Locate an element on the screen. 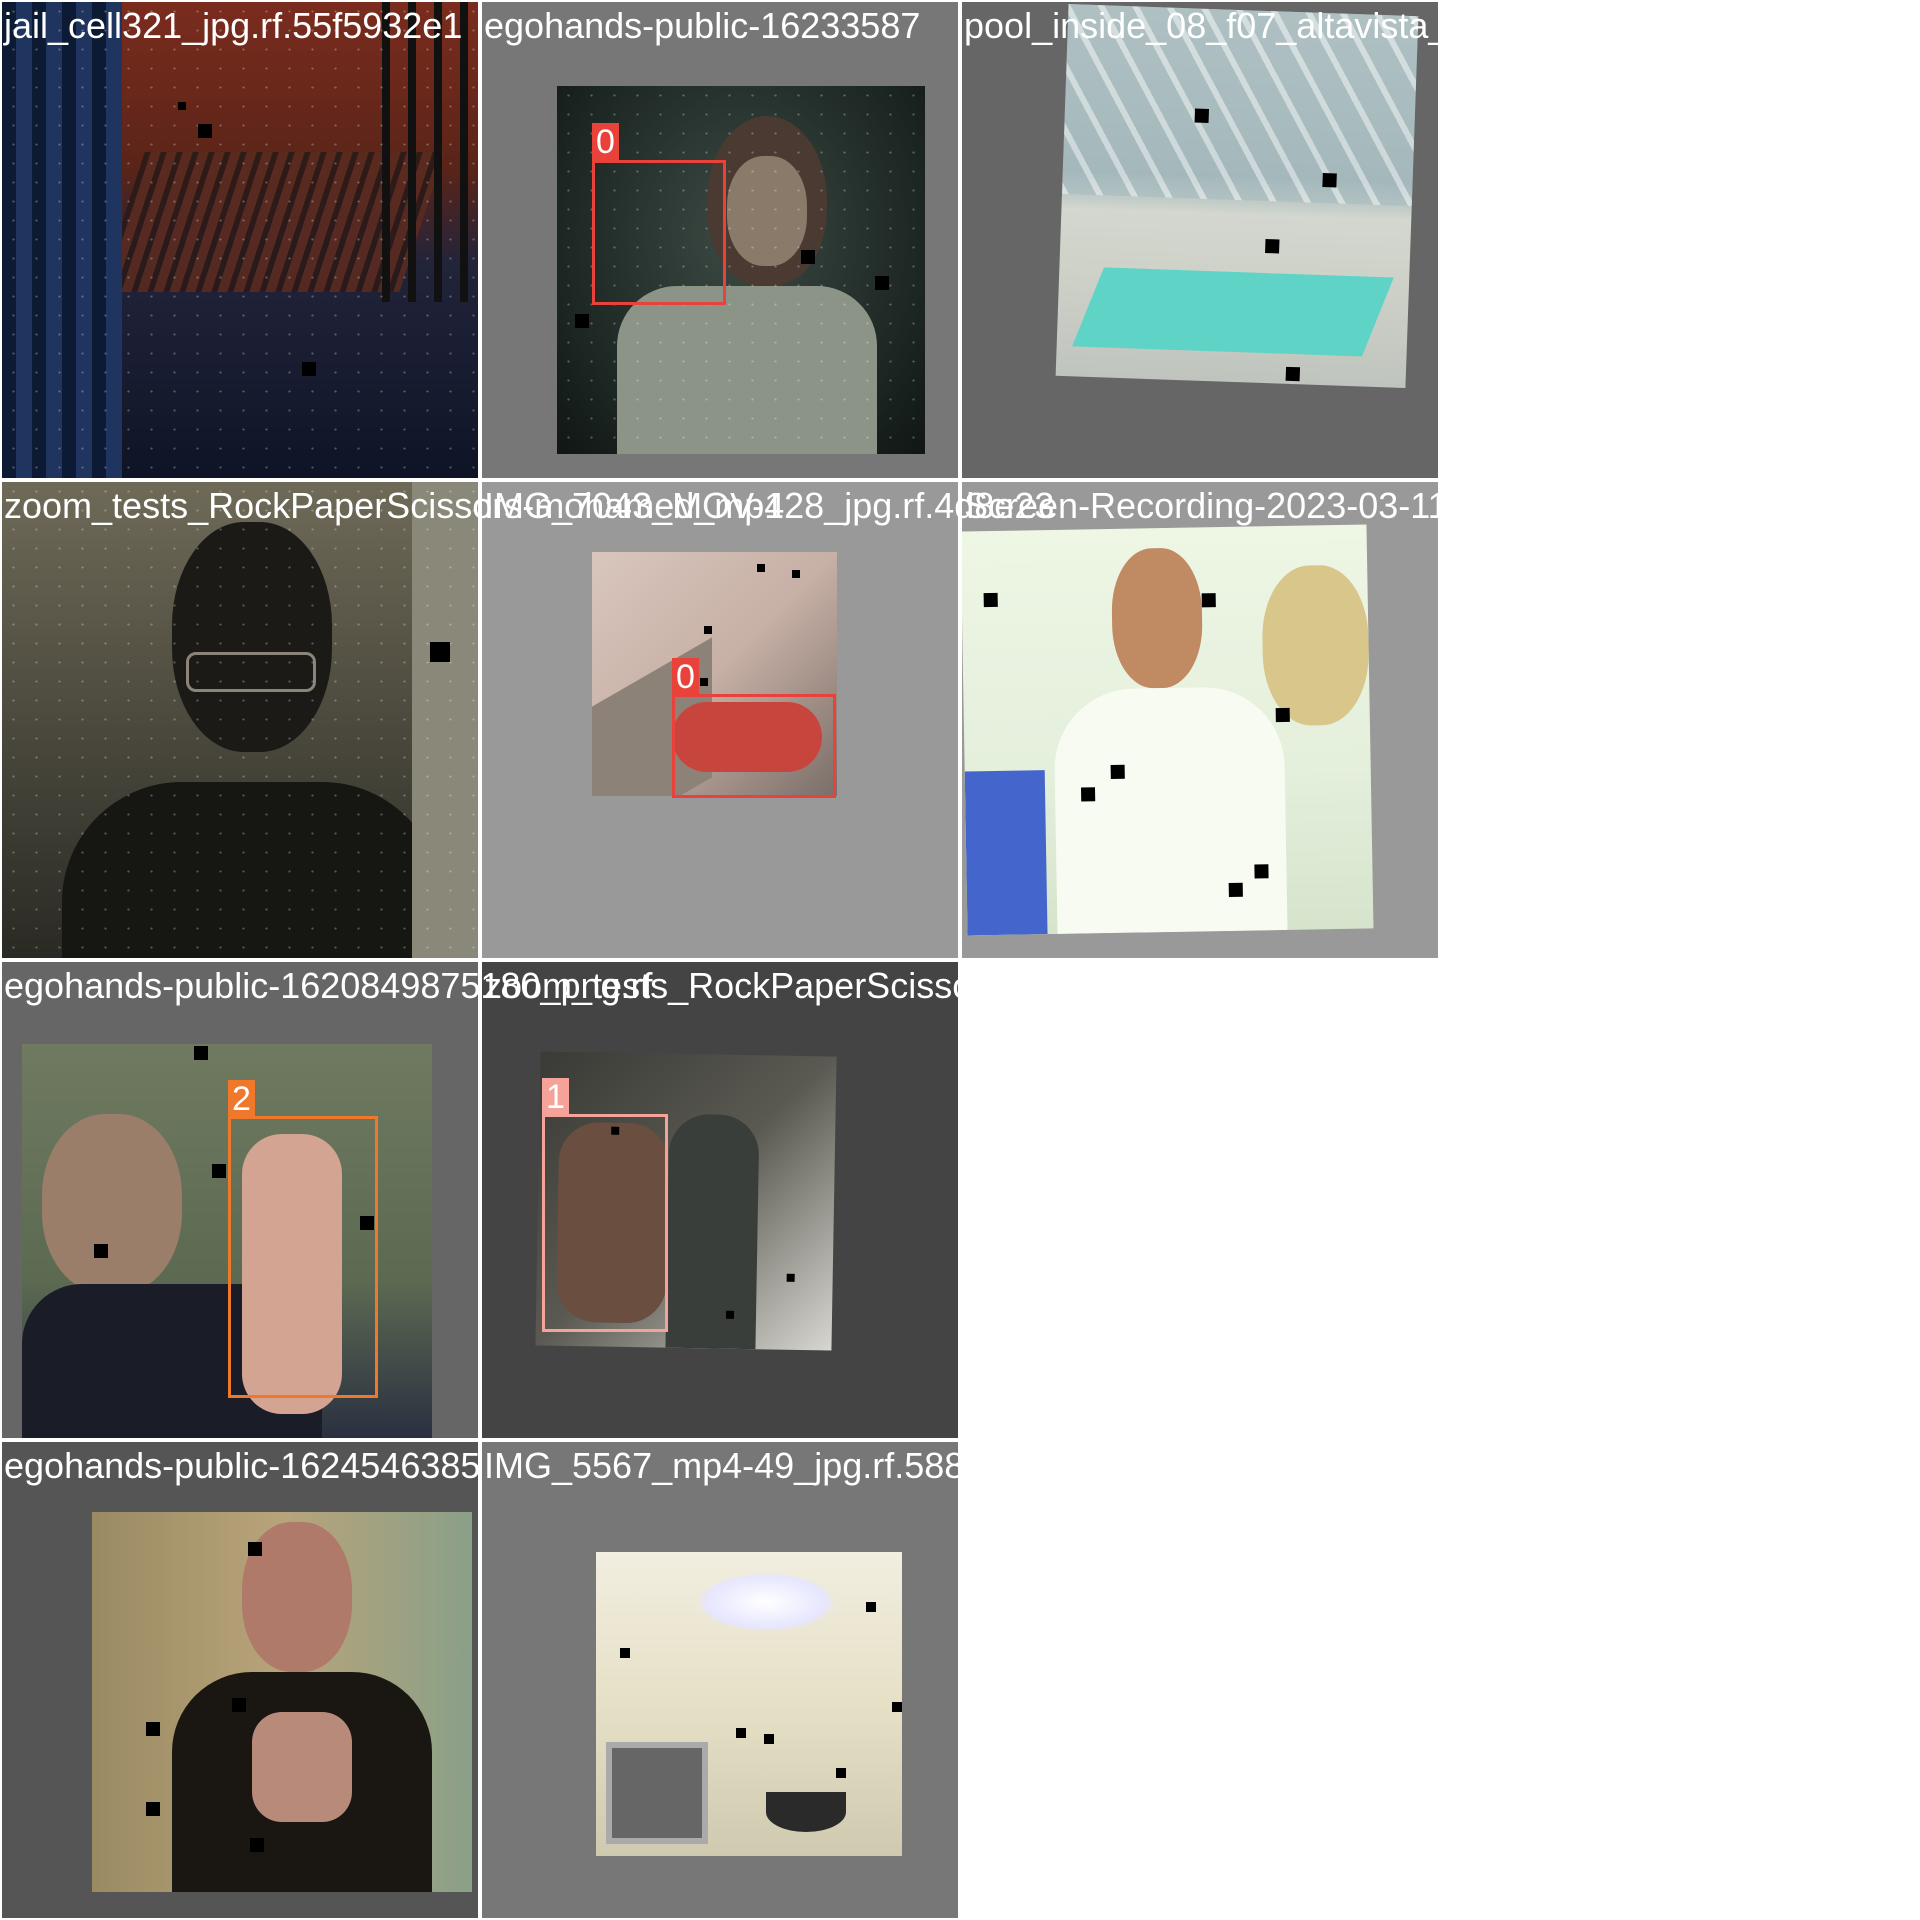  image-screen-recording is located at coordinates (1168, 730).